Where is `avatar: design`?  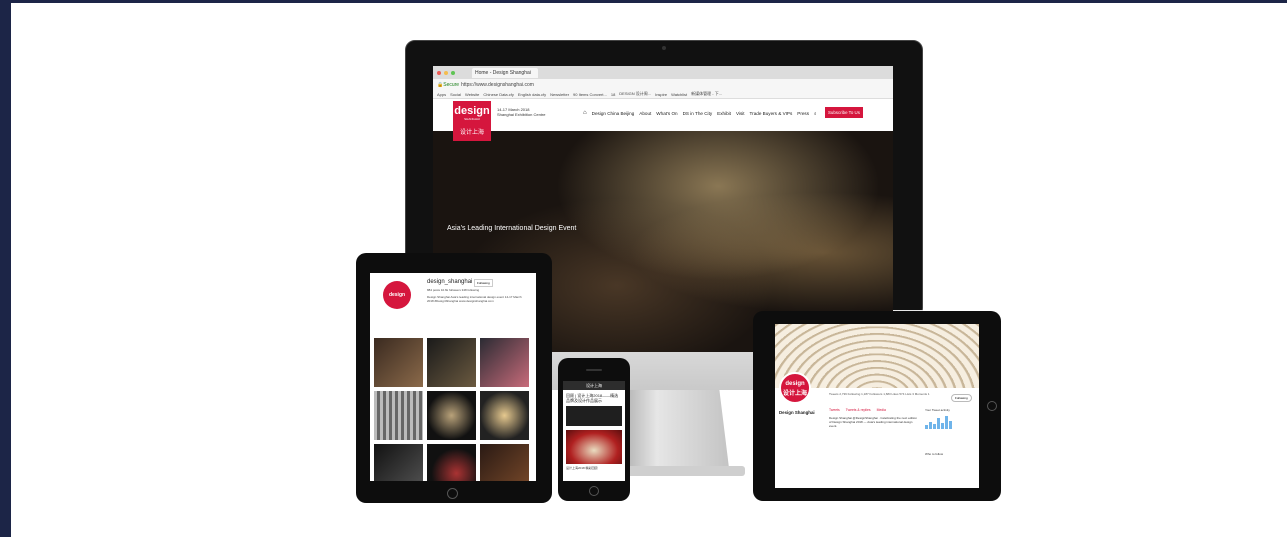 avatar: design is located at coordinates (397, 295).